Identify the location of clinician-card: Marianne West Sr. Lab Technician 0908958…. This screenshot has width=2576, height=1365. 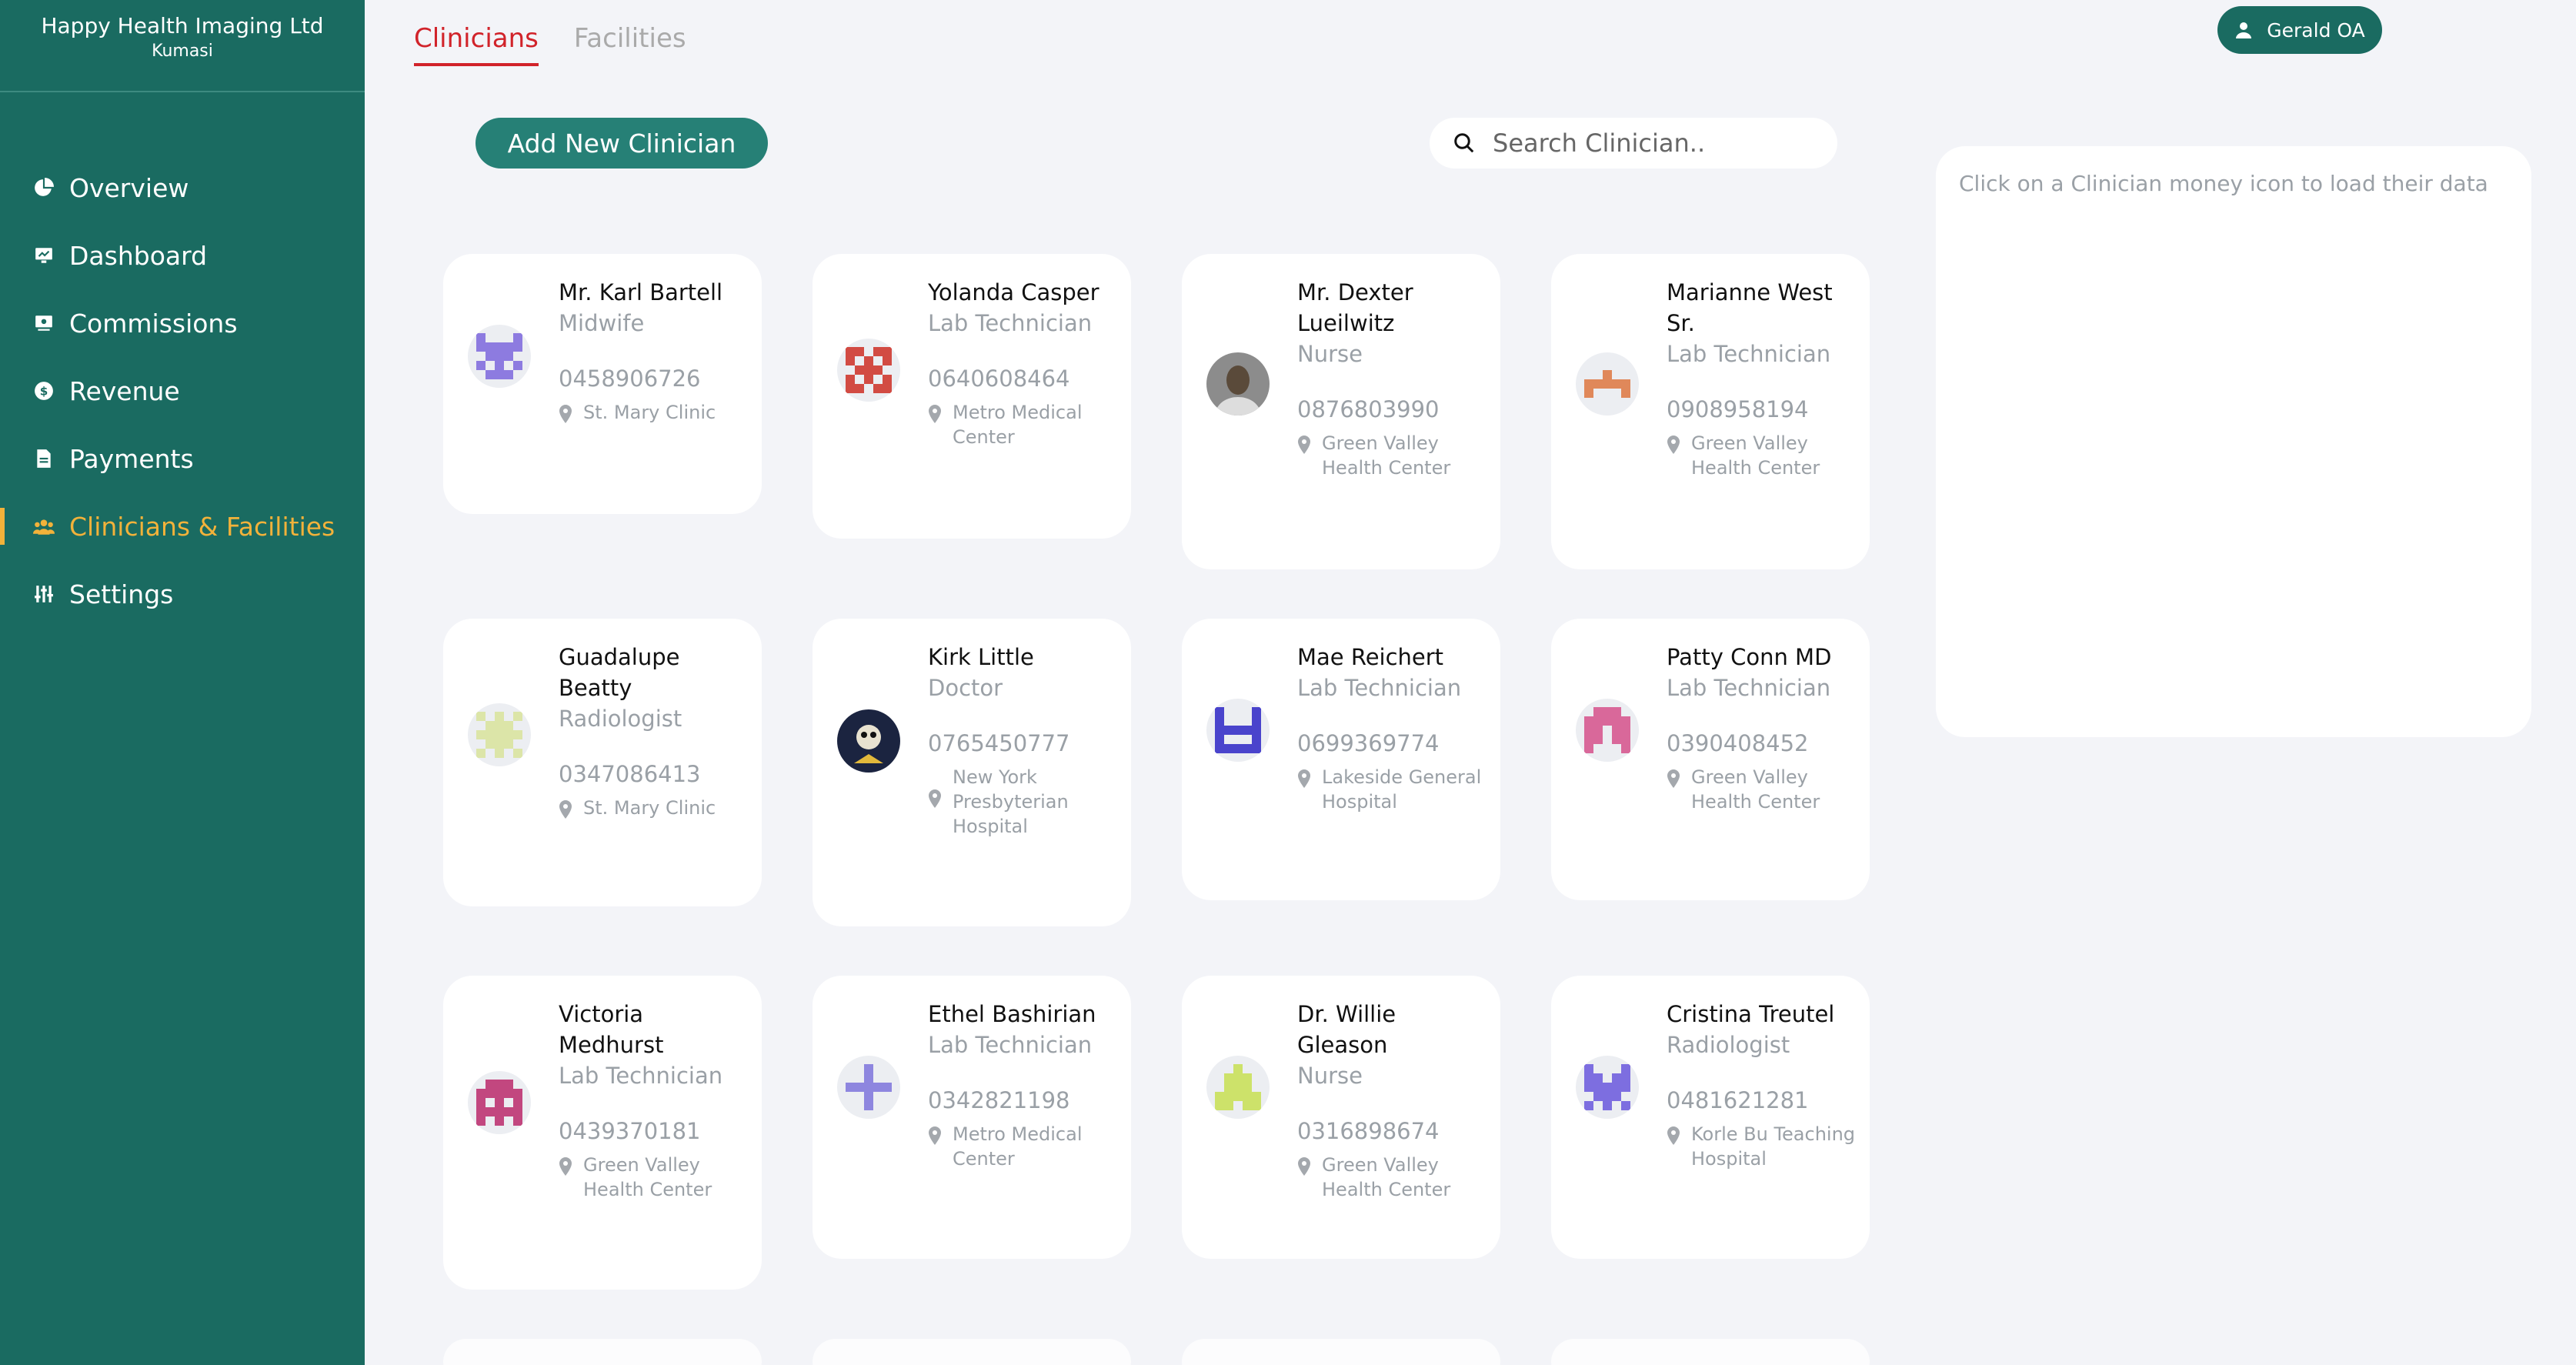
(1711, 411).